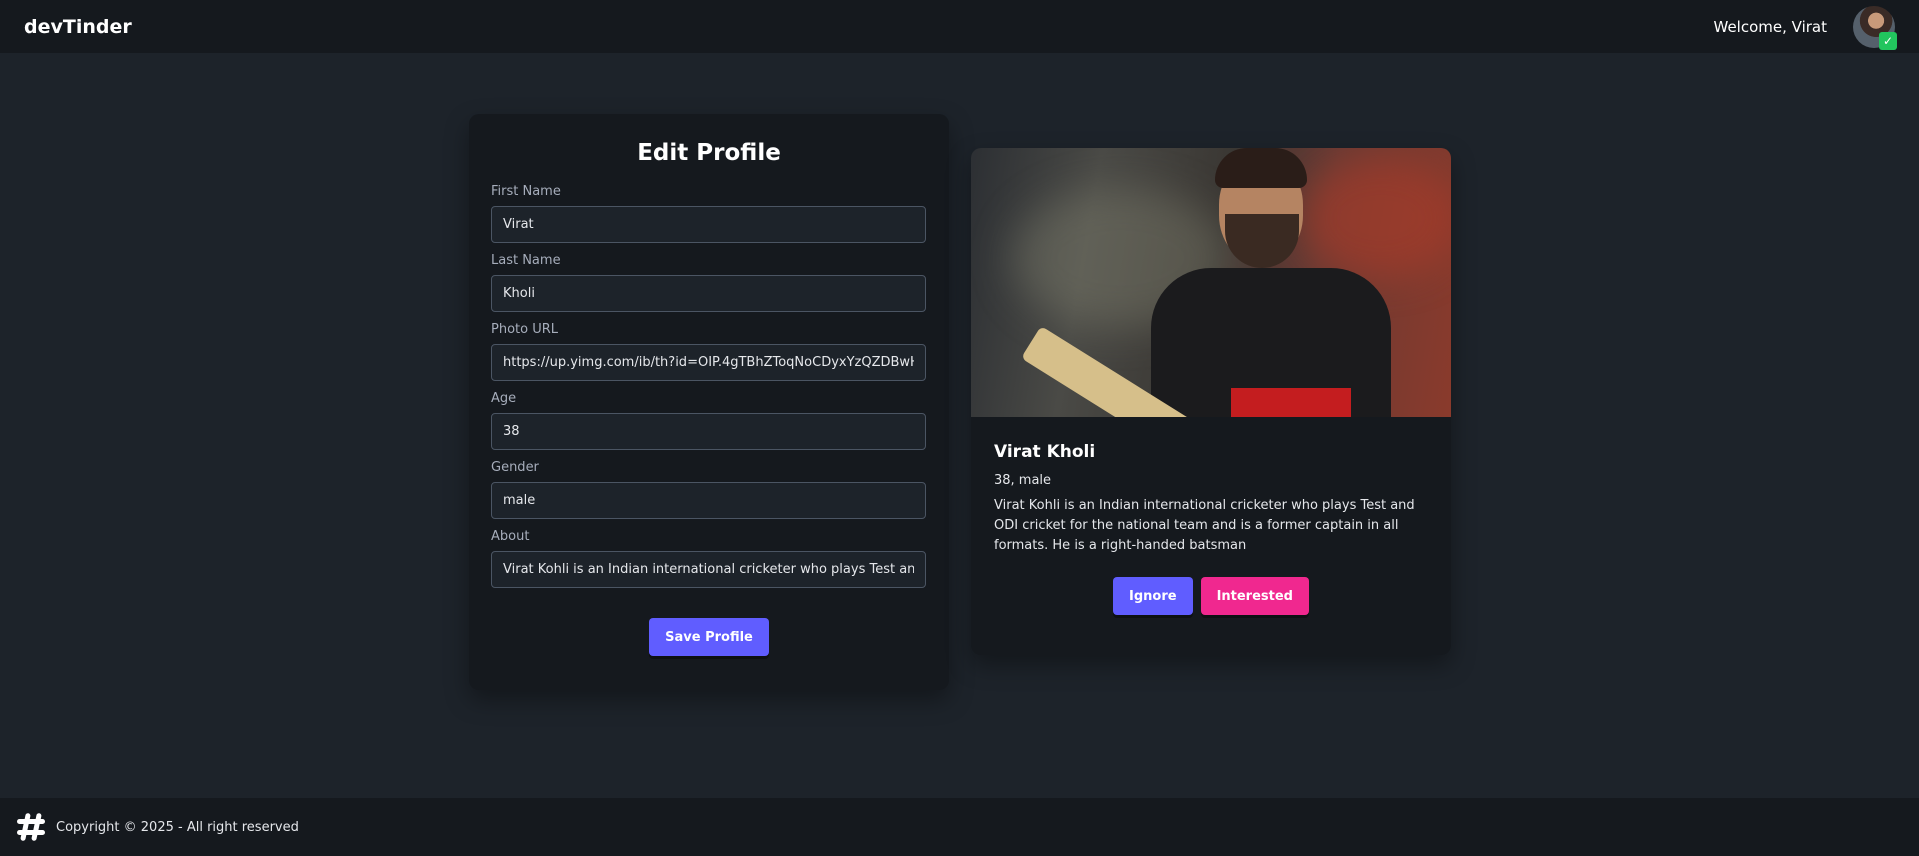 This screenshot has width=1919, height=856. What do you see at coordinates (1153, 596) in the screenshot?
I see `ignore-button: Ignore` at bounding box center [1153, 596].